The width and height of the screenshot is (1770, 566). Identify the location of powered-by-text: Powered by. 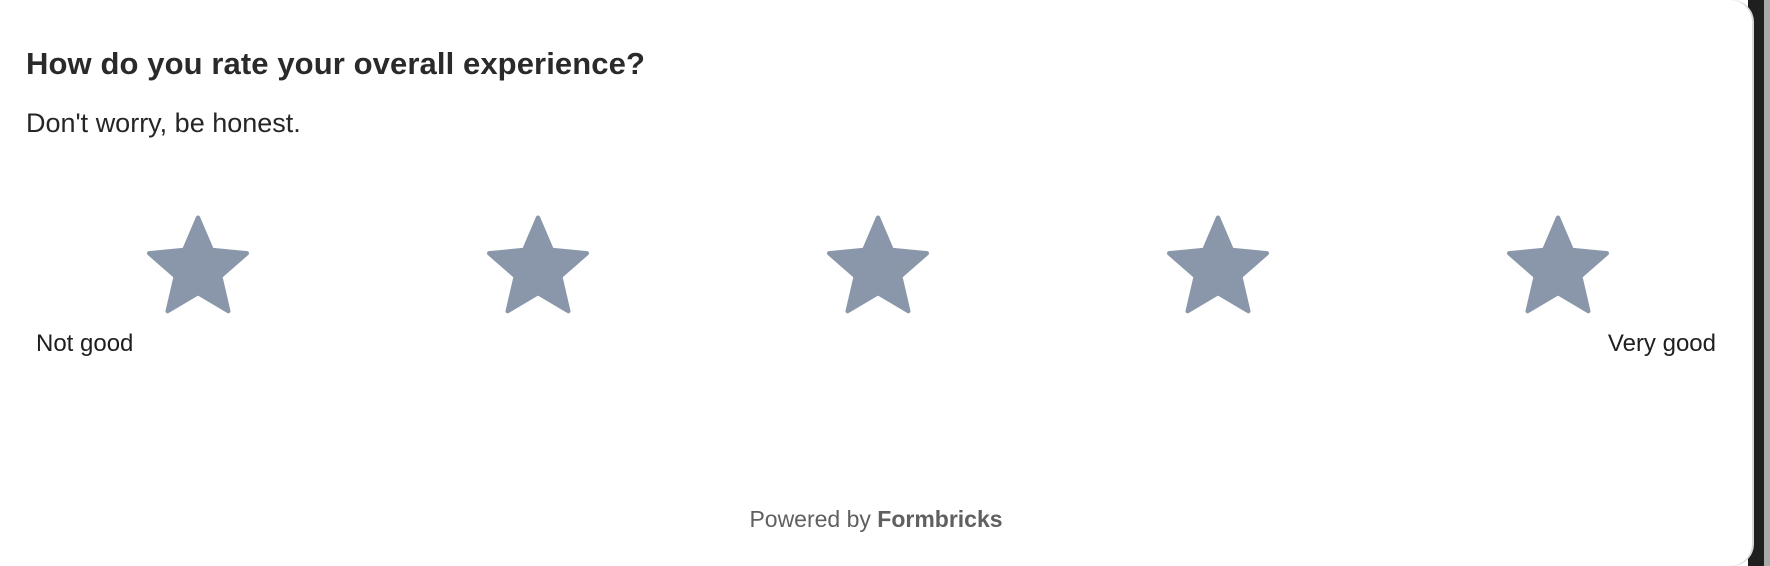
(810, 519).